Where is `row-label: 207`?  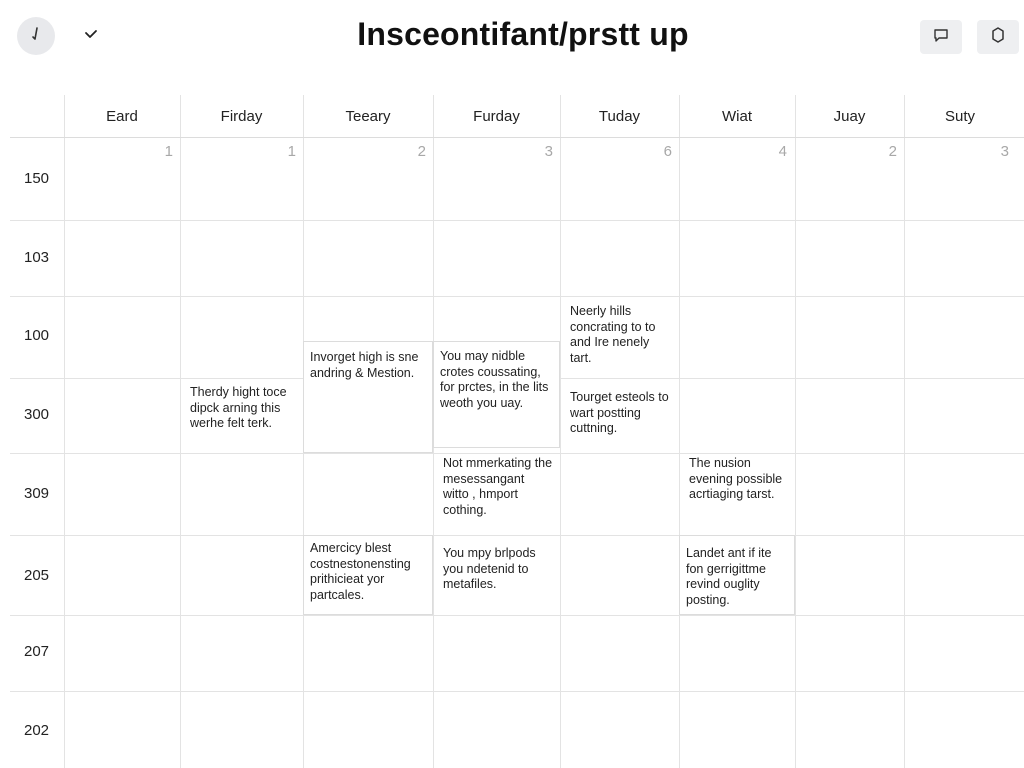
row-label: 207 is located at coordinates (37, 651).